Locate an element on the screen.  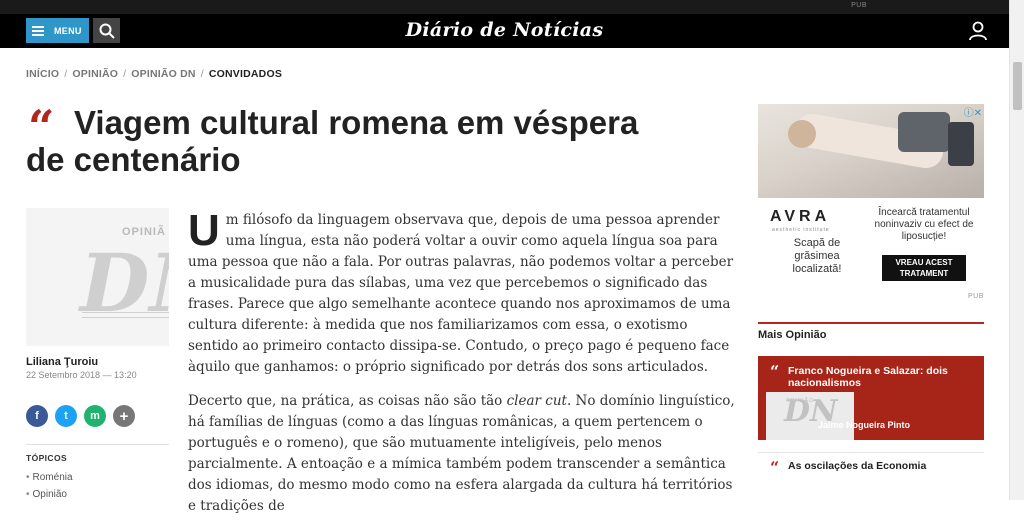
publish-date: 22 Setembro 2018 — 13:20 is located at coordinates (81, 375).